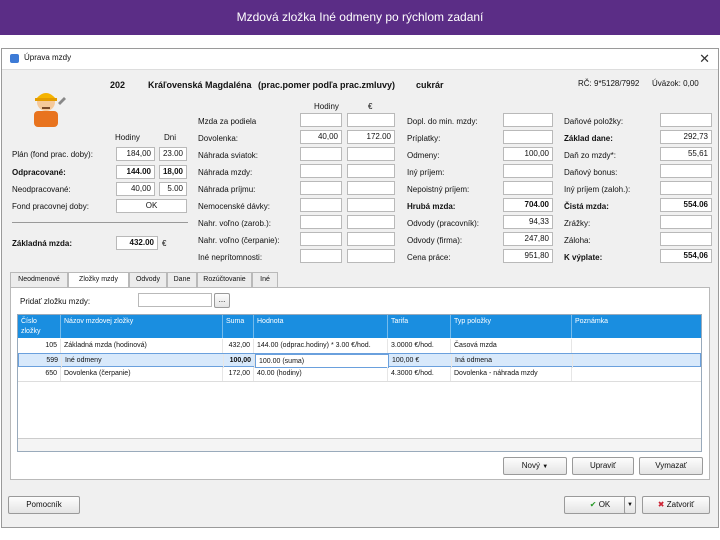  Describe the element at coordinates (135, 172) in the screenshot. I see `worked-hours-field: 144.00` at that location.